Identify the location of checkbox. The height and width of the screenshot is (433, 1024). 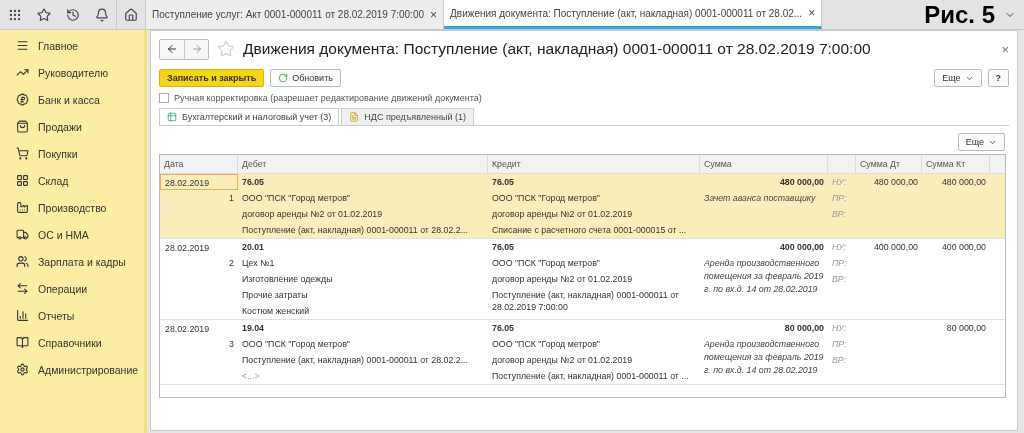
(164, 98).